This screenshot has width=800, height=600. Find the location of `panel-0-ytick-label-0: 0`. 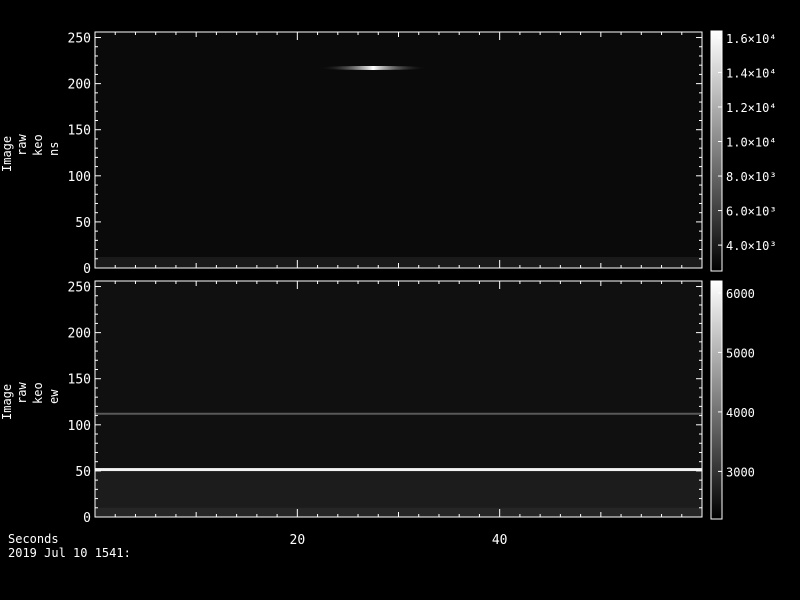

panel-0-ytick-label-0: 0 is located at coordinates (87, 269).